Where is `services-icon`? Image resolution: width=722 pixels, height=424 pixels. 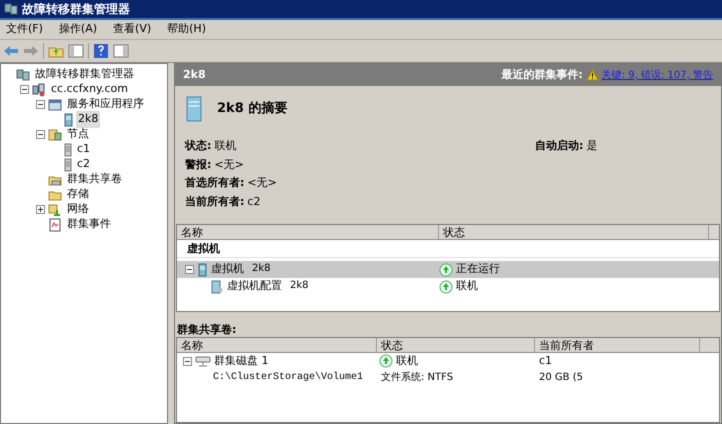
services-icon is located at coordinates (55, 105).